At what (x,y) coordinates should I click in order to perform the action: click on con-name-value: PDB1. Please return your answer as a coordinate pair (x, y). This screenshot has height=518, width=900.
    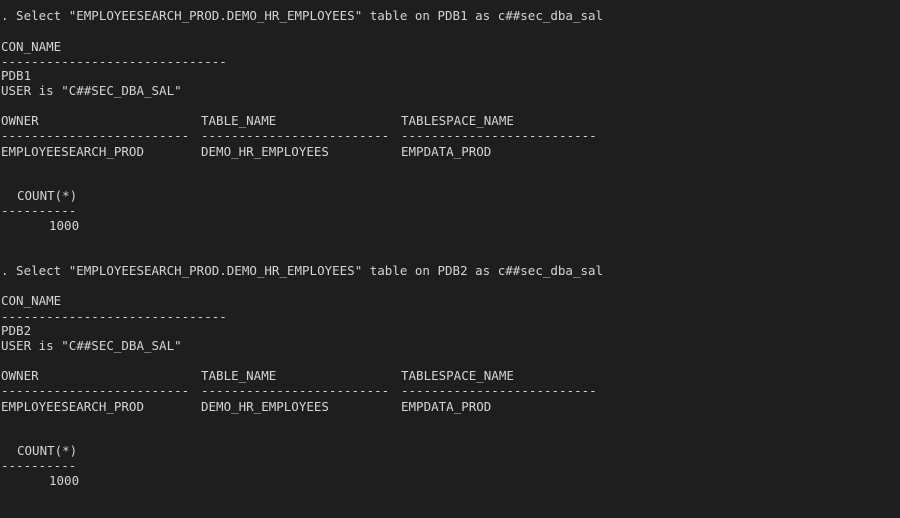
    Looking at the image, I should click on (16, 75).